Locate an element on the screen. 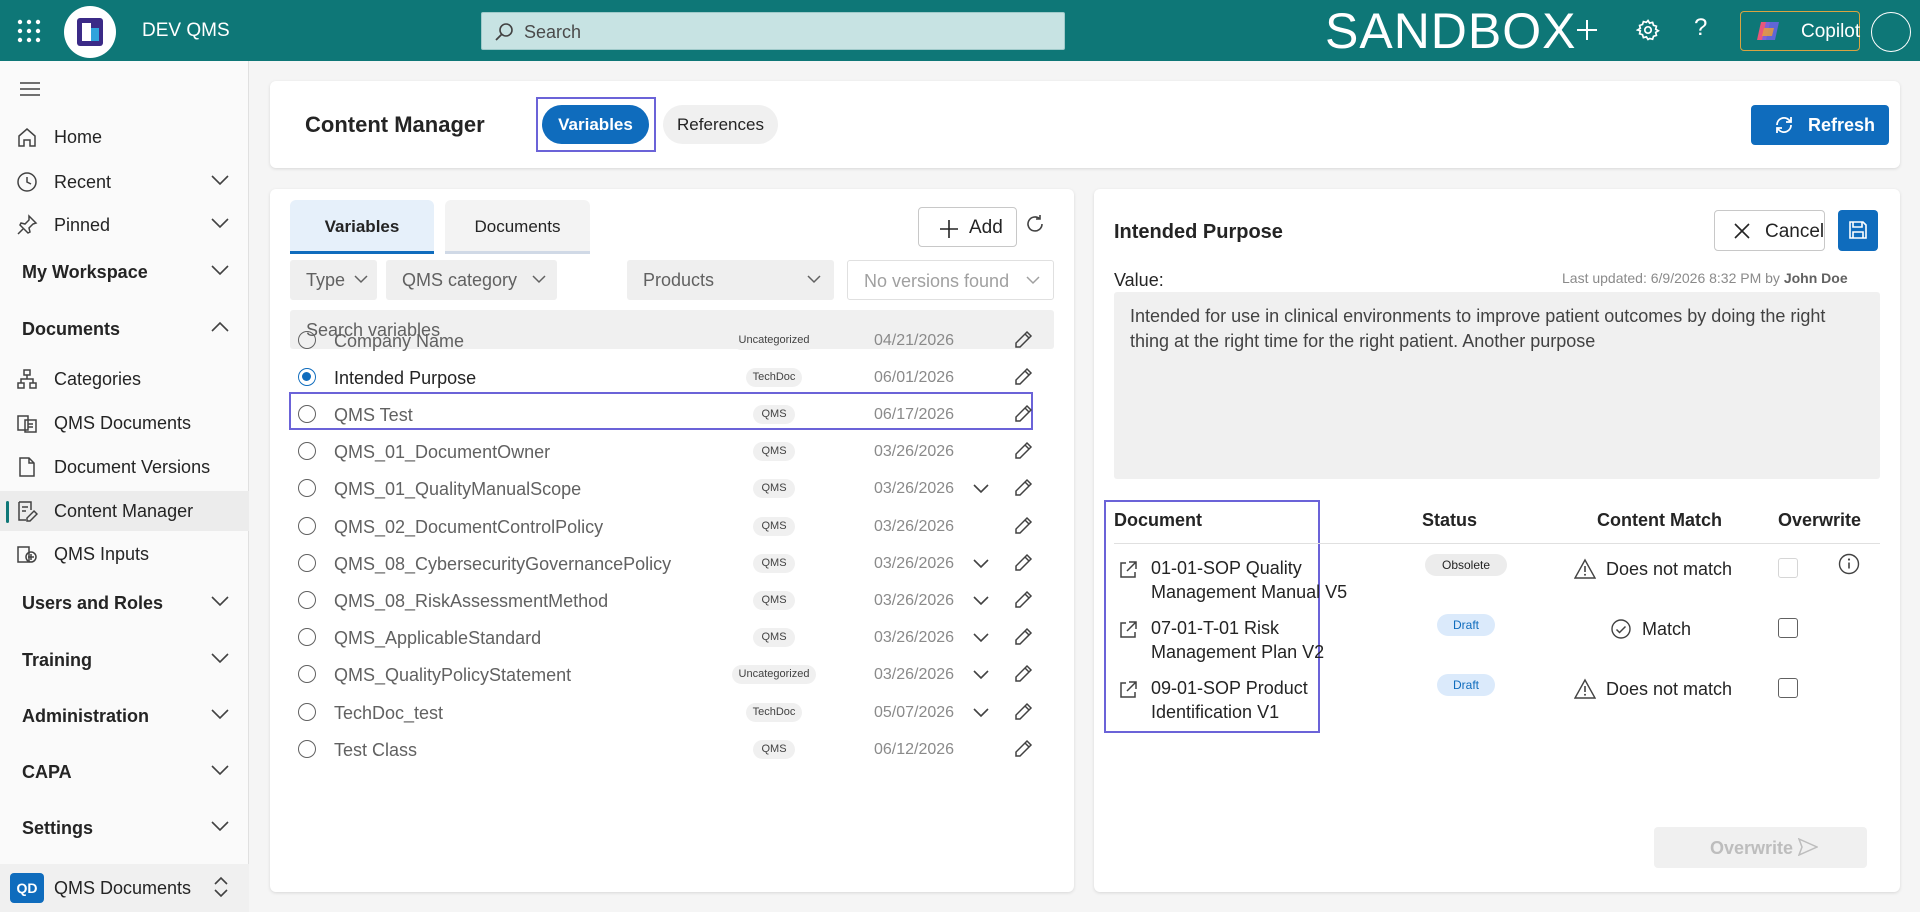  table-row: Company Name Uncategorized 04/21/2026 is located at coordinates (670, 340).